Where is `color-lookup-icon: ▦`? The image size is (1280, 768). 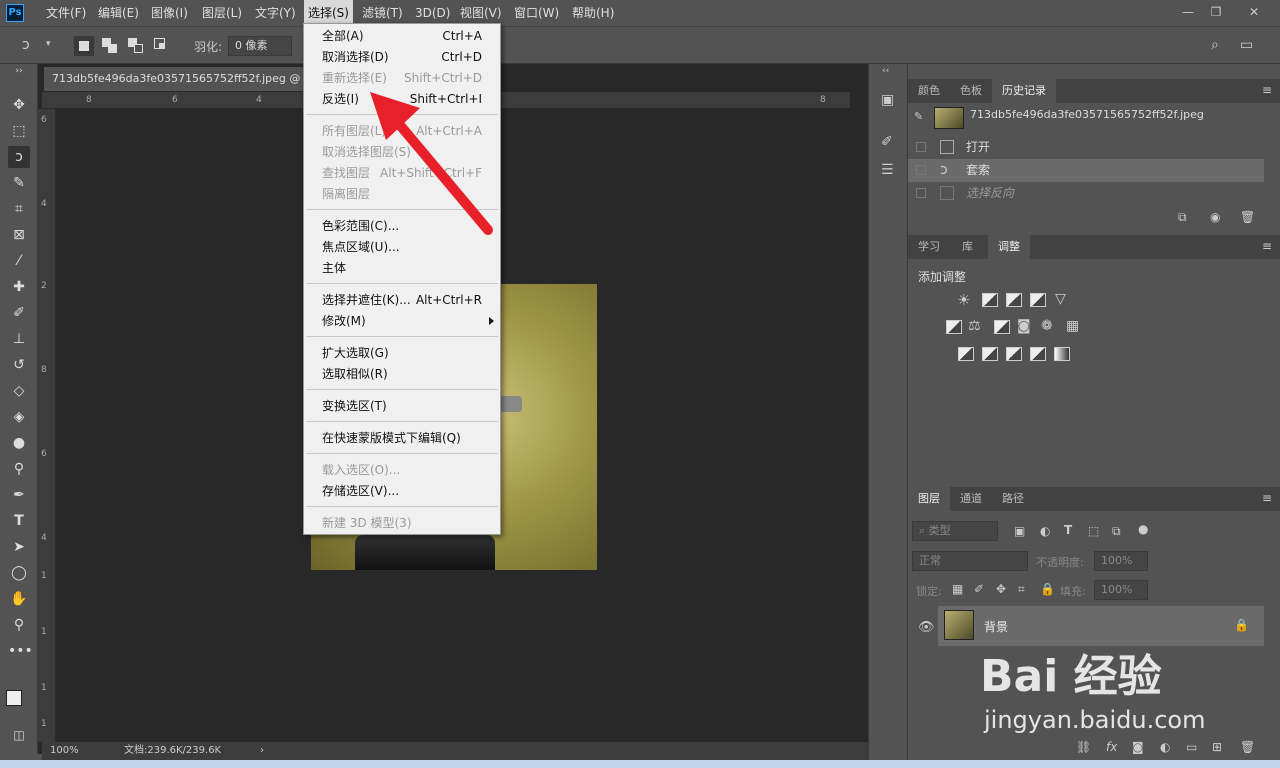 color-lookup-icon: ▦ is located at coordinates (1072, 326).